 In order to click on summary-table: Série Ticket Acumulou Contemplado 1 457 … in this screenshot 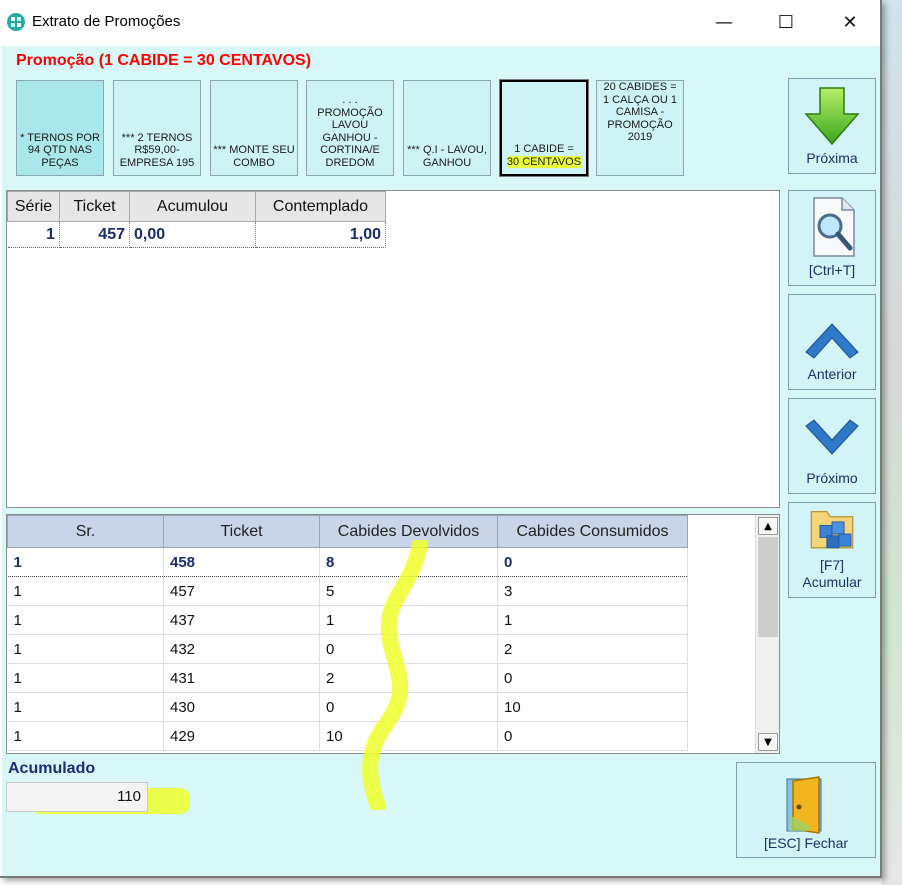, I will do `click(196, 219)`.